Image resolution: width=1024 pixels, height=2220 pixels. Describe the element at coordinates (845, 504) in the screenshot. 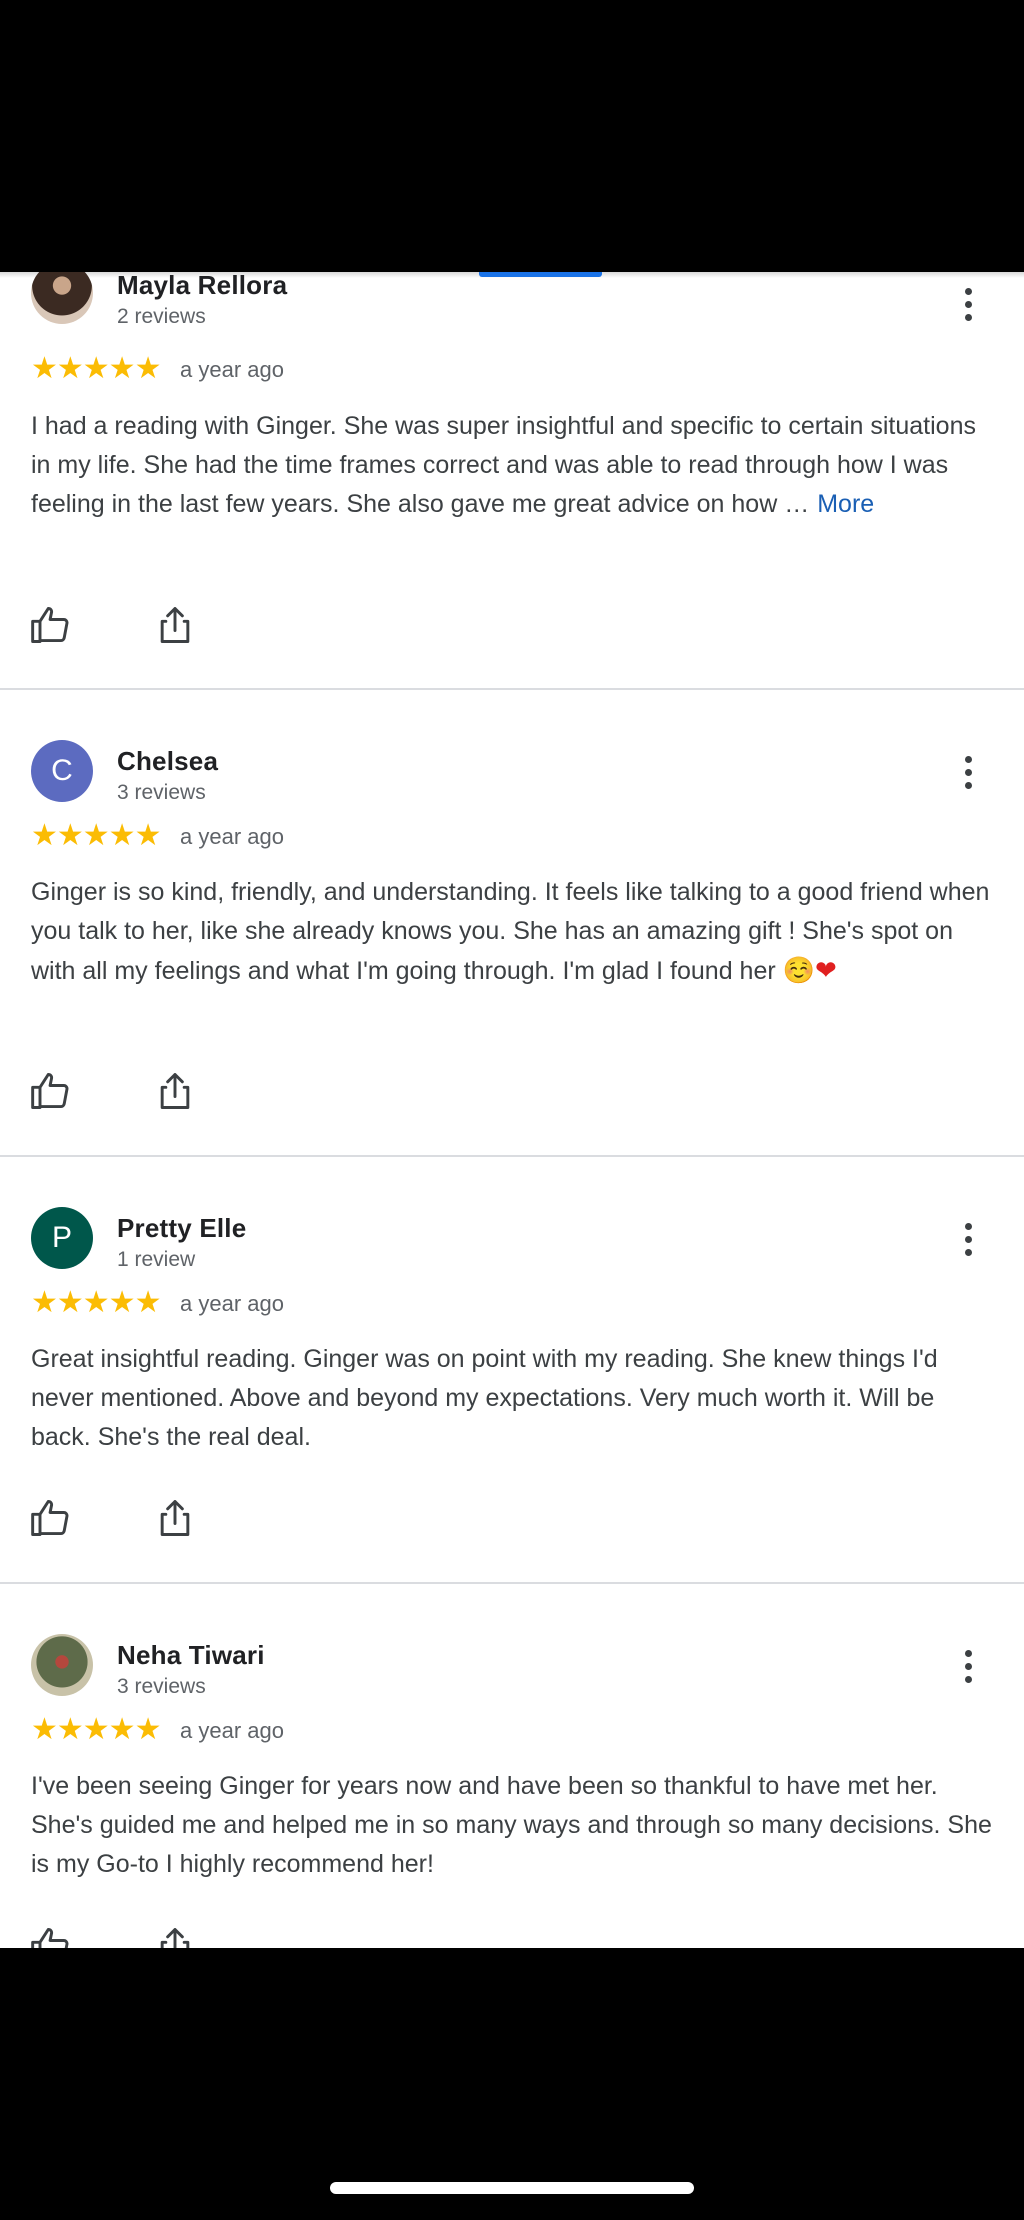

I see `more-link: More` at that location.